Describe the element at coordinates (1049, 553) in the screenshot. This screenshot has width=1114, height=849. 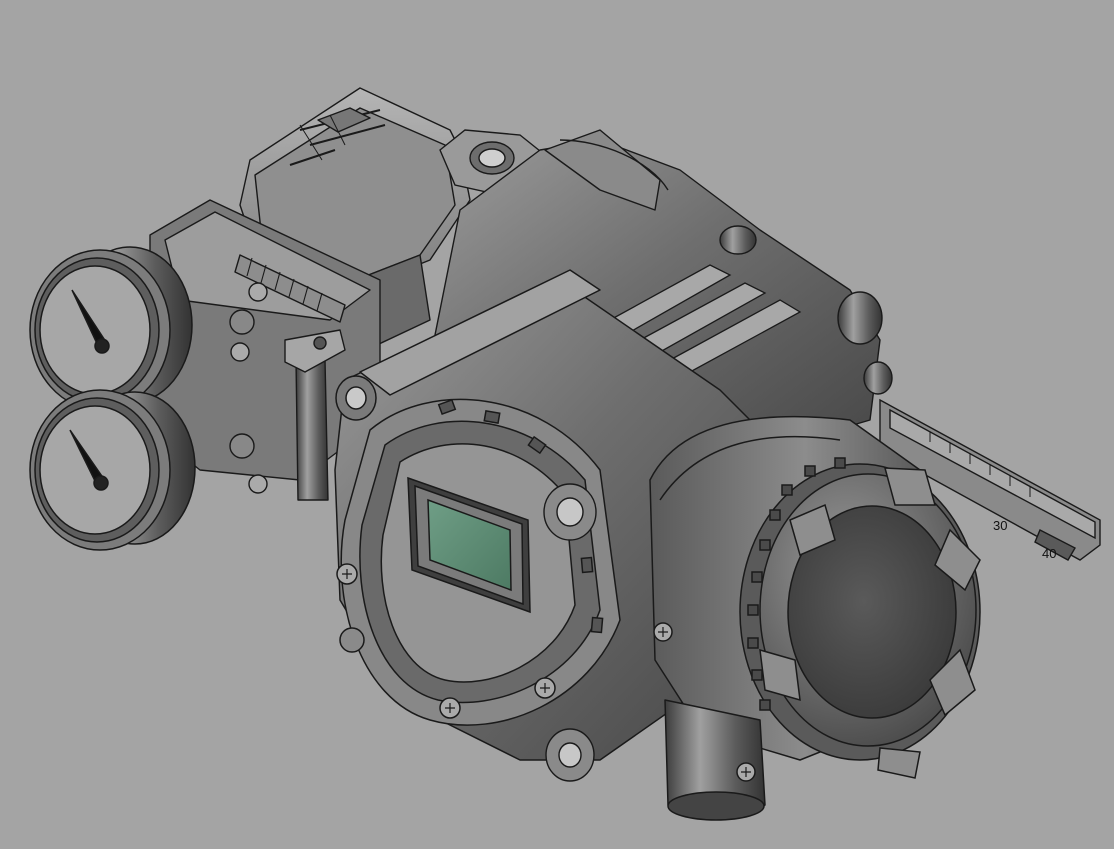
I see `scale-label-40: 40` at that location.